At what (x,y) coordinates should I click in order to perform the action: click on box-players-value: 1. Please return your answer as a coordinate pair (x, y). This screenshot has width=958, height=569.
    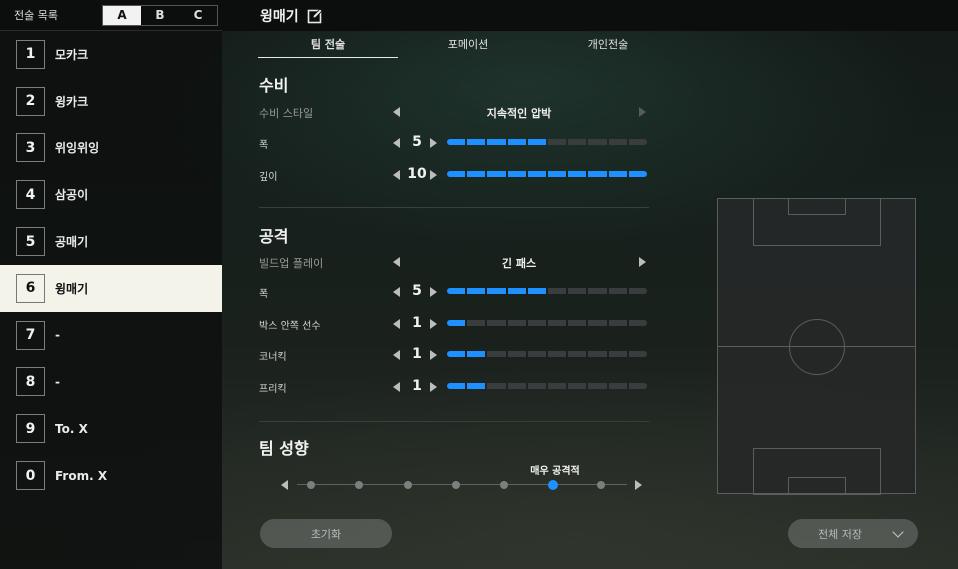
    Looking at the image, I should click on (417, 323).